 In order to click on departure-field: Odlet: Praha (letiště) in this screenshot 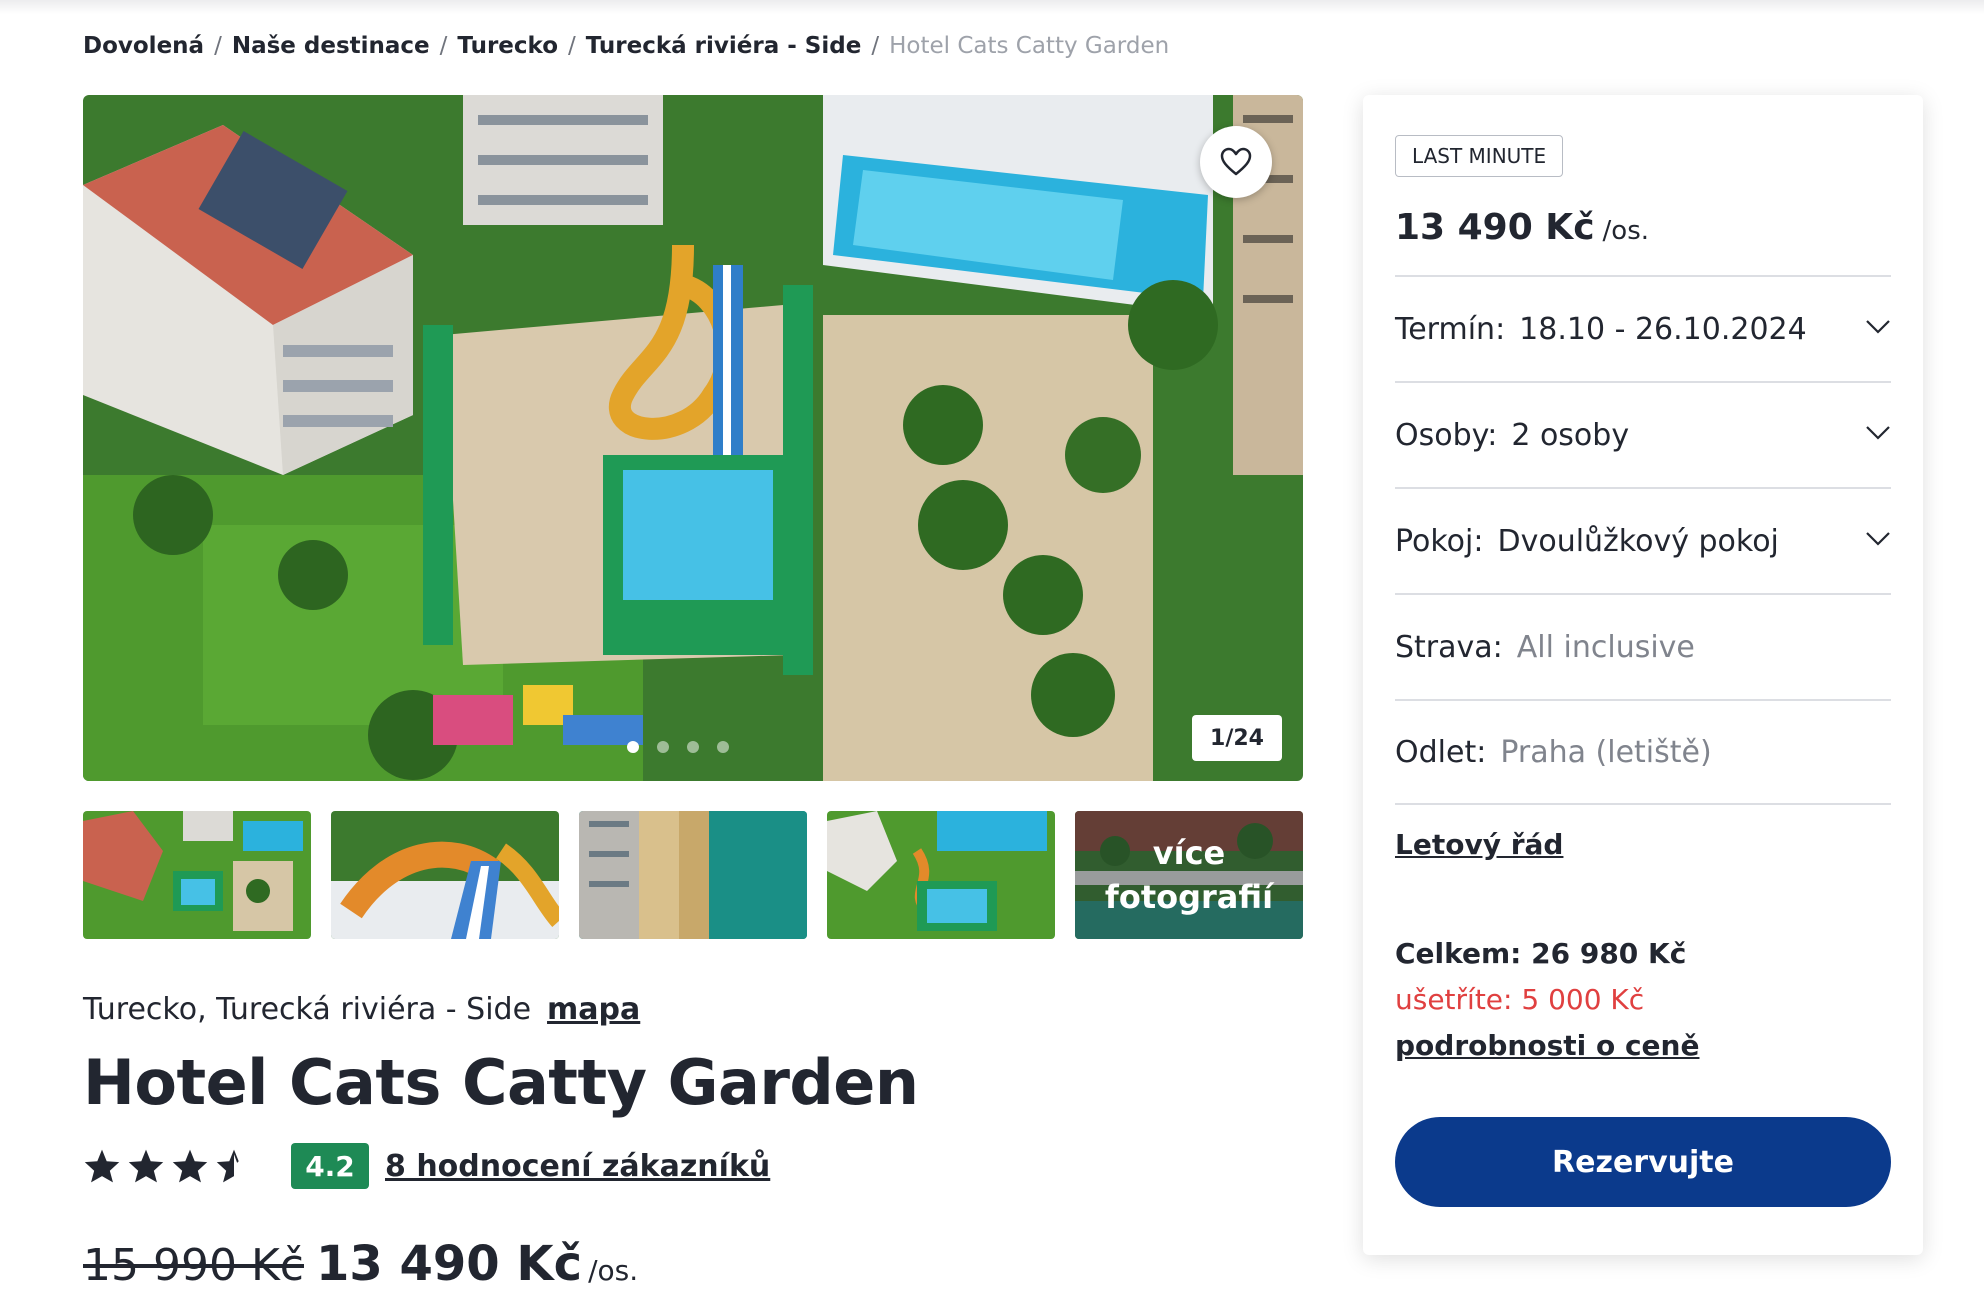, I will do `click(1643, 752)`.